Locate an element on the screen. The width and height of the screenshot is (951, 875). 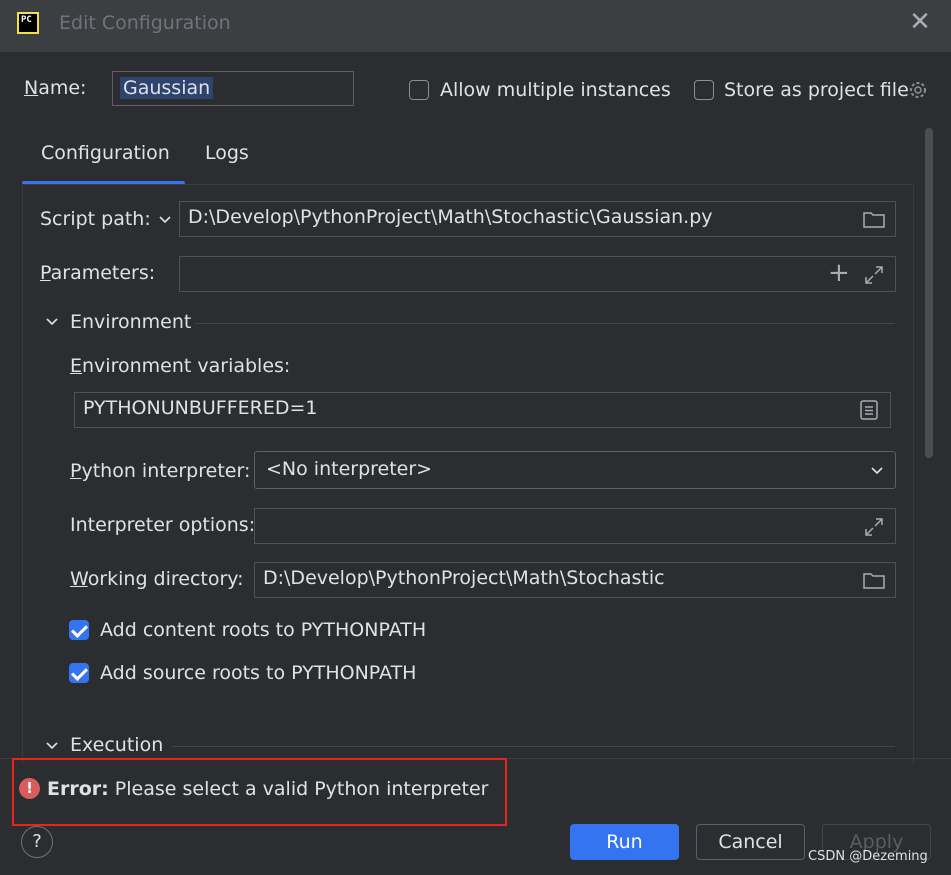
workdir-input: D:\Develop\PythonProject\Math\Stochastic is located at coordinates (575, 580).